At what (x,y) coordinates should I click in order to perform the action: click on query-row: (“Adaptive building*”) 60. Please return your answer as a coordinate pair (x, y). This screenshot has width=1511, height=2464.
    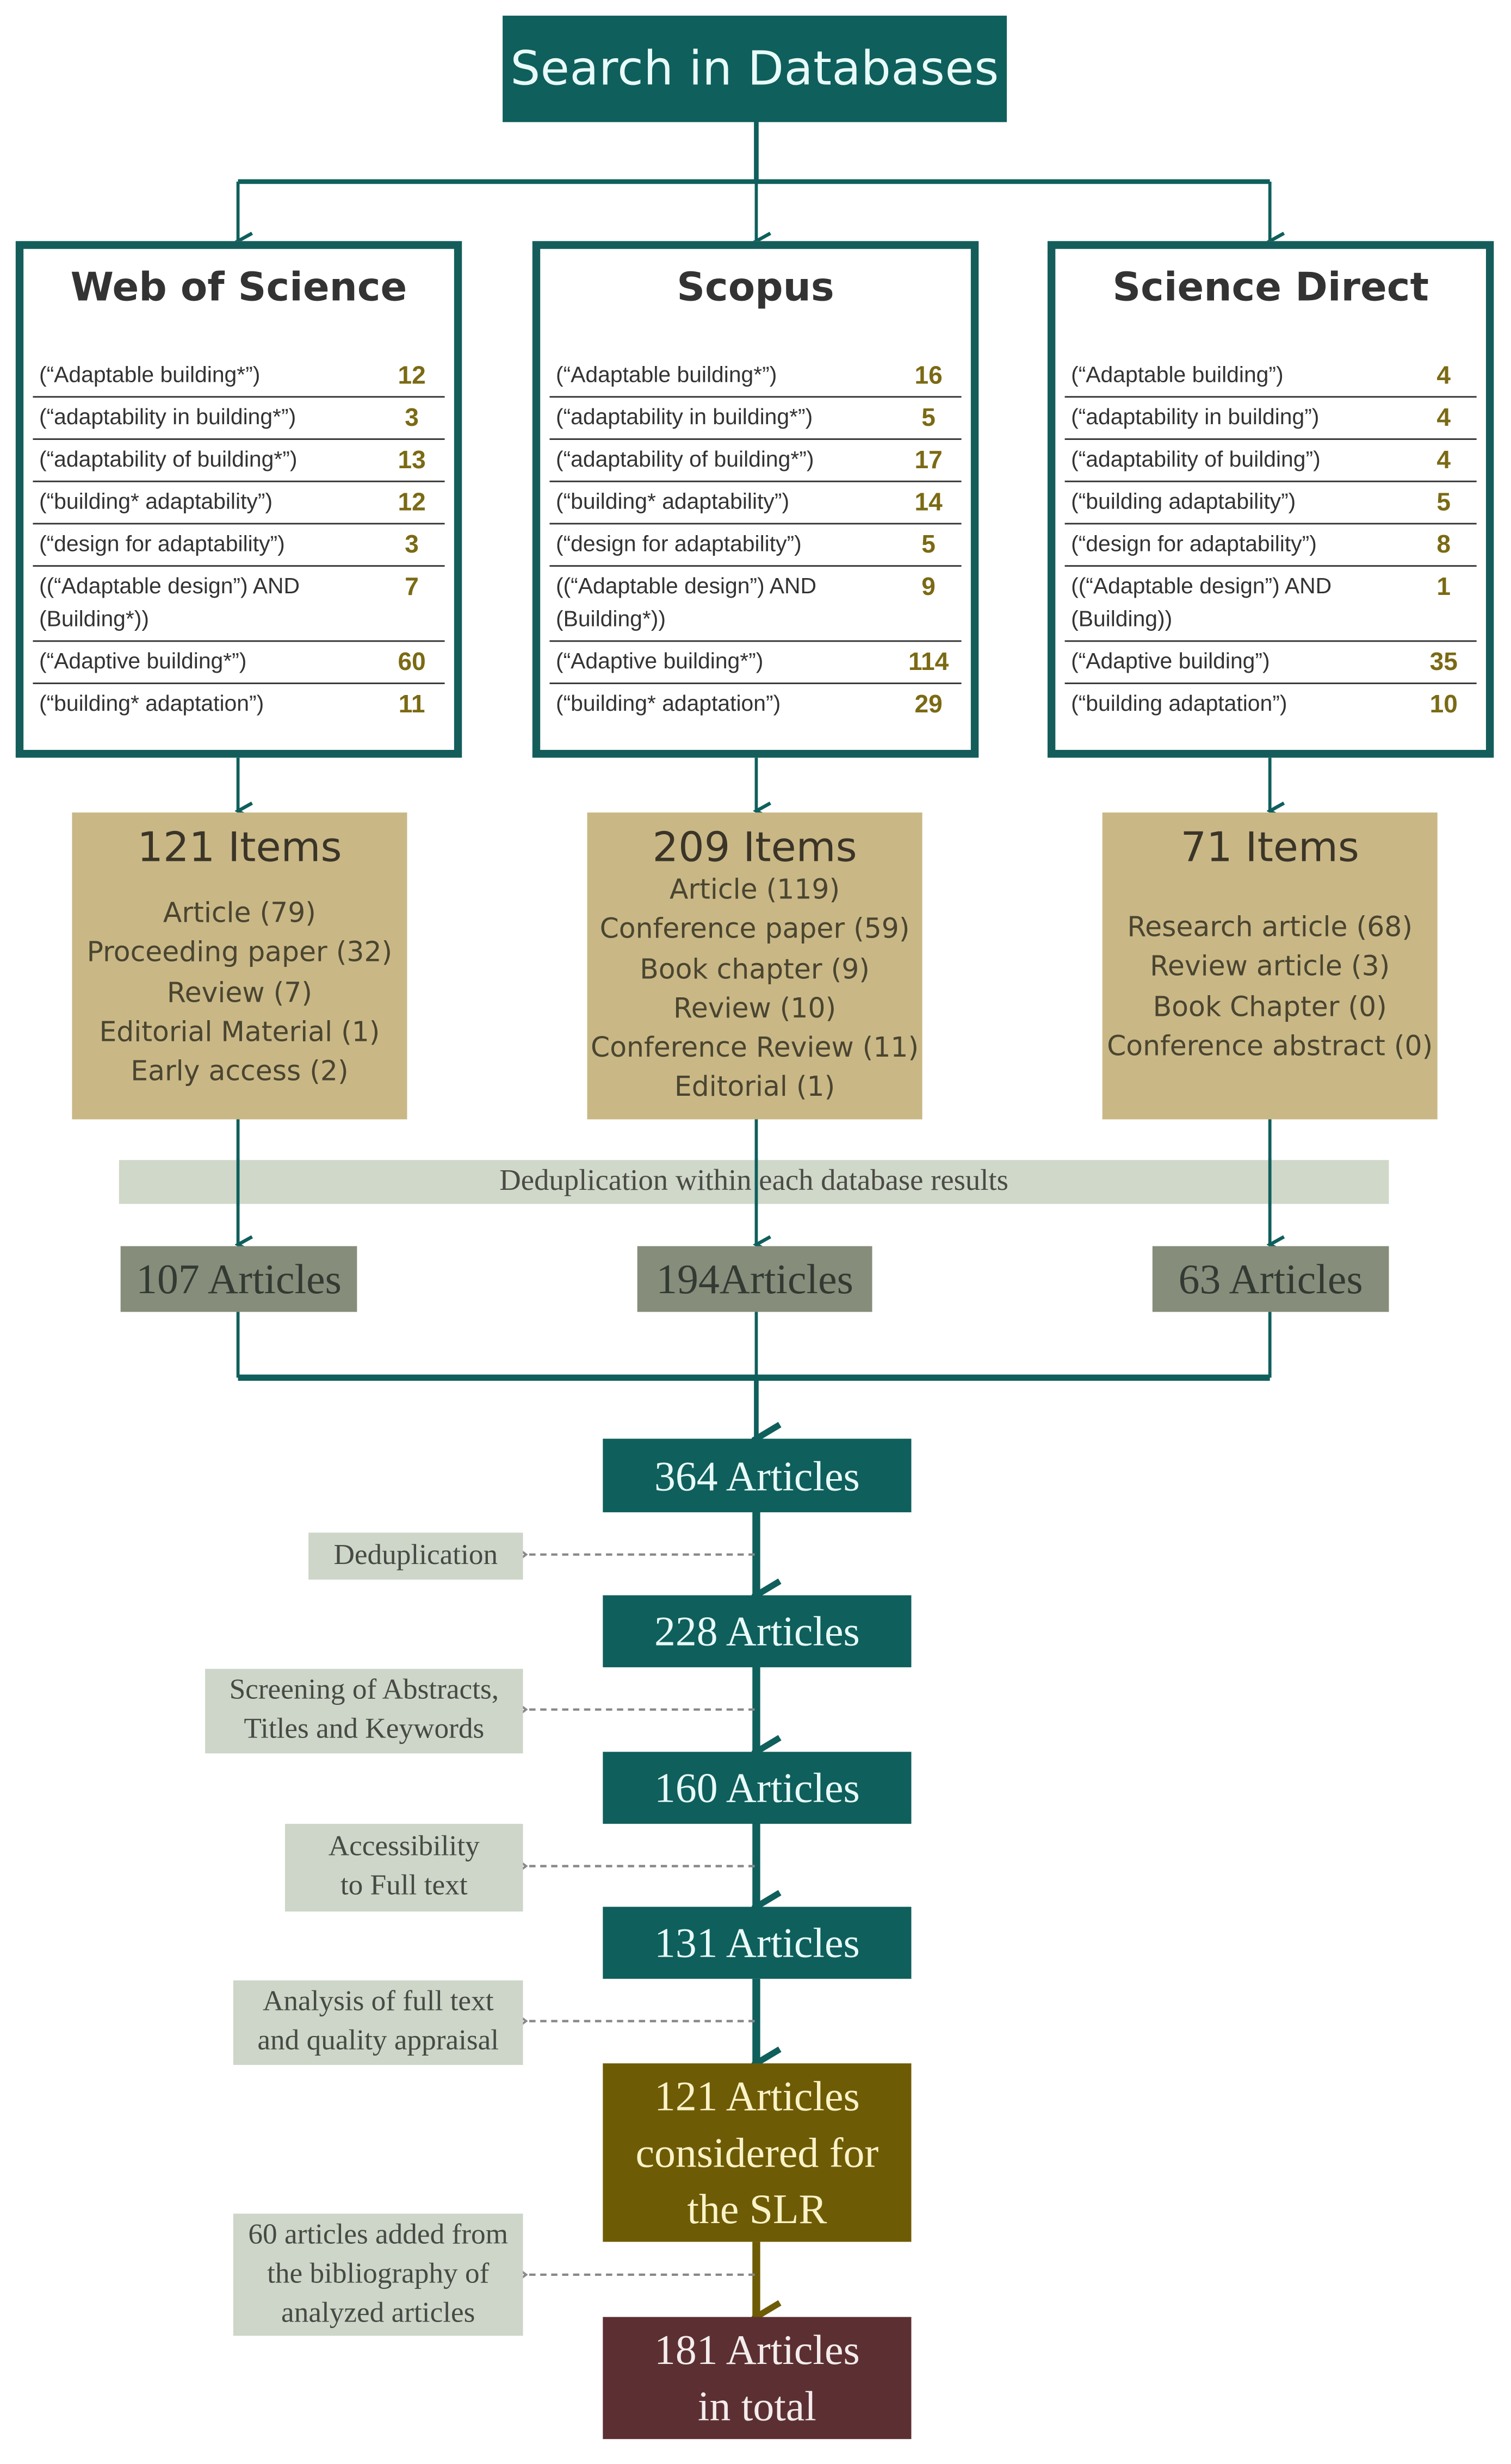
    Looking at the image, I should click on (239, 661).